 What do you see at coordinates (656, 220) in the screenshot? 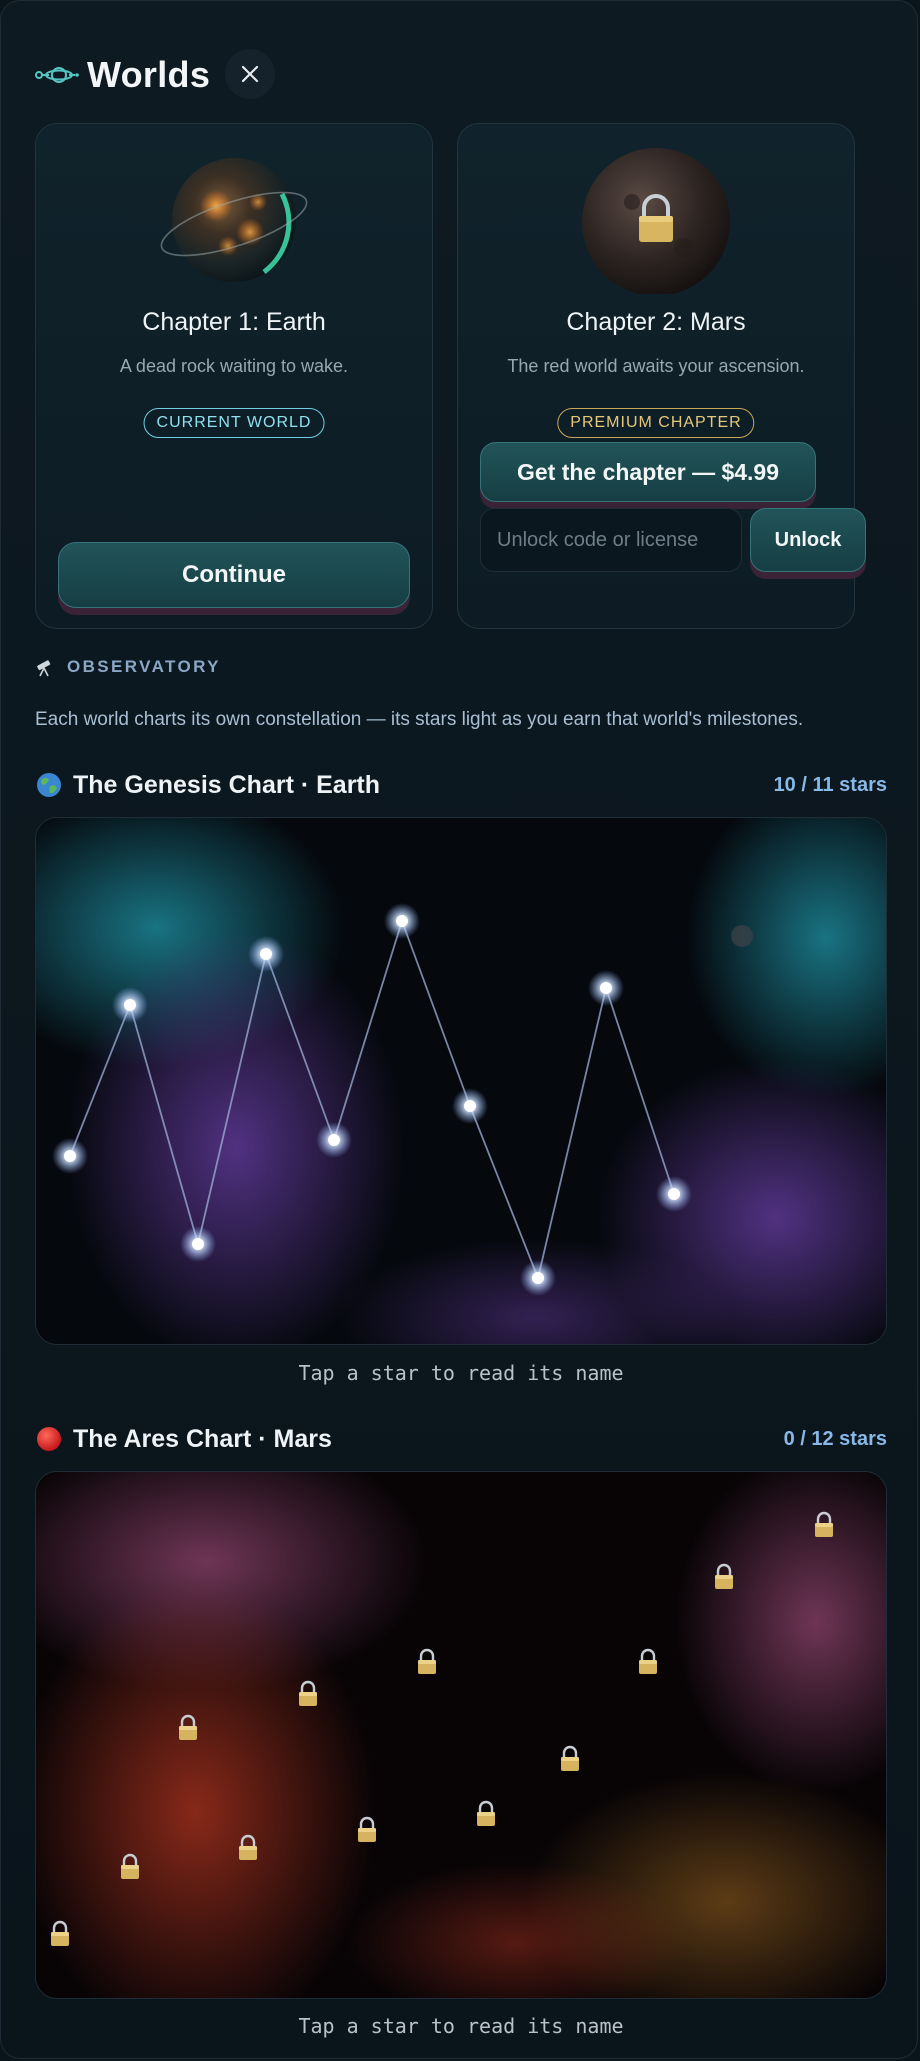
I see `mars-planet-image` at bounding box center [656, 220].